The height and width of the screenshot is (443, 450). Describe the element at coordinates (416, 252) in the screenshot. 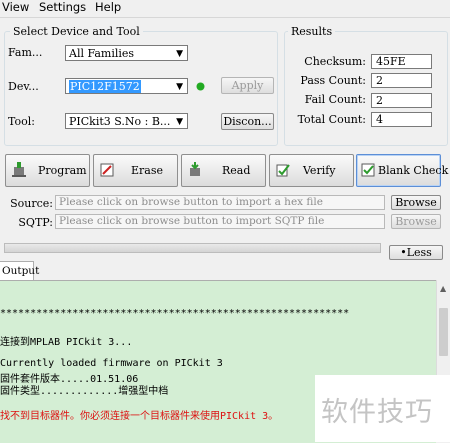

I see `less-button: •Less` at that location.